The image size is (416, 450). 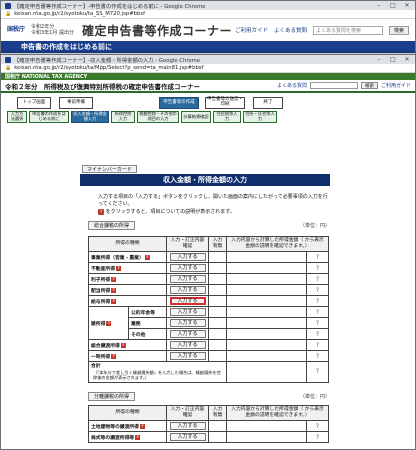 I want to click on row-label: 雑所得?, so click(x=108, y=323).